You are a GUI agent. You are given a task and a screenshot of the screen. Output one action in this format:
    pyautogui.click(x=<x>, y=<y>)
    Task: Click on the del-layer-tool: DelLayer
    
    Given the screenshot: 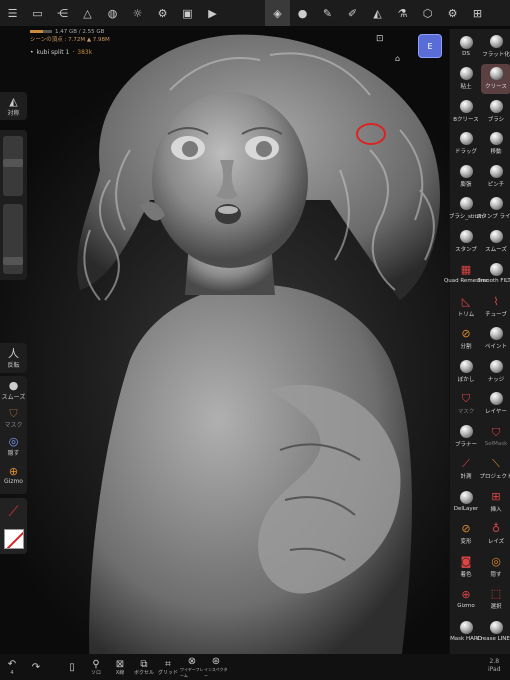 What is the action you would take?
    pyautogui.click(x=466, y=501)
    